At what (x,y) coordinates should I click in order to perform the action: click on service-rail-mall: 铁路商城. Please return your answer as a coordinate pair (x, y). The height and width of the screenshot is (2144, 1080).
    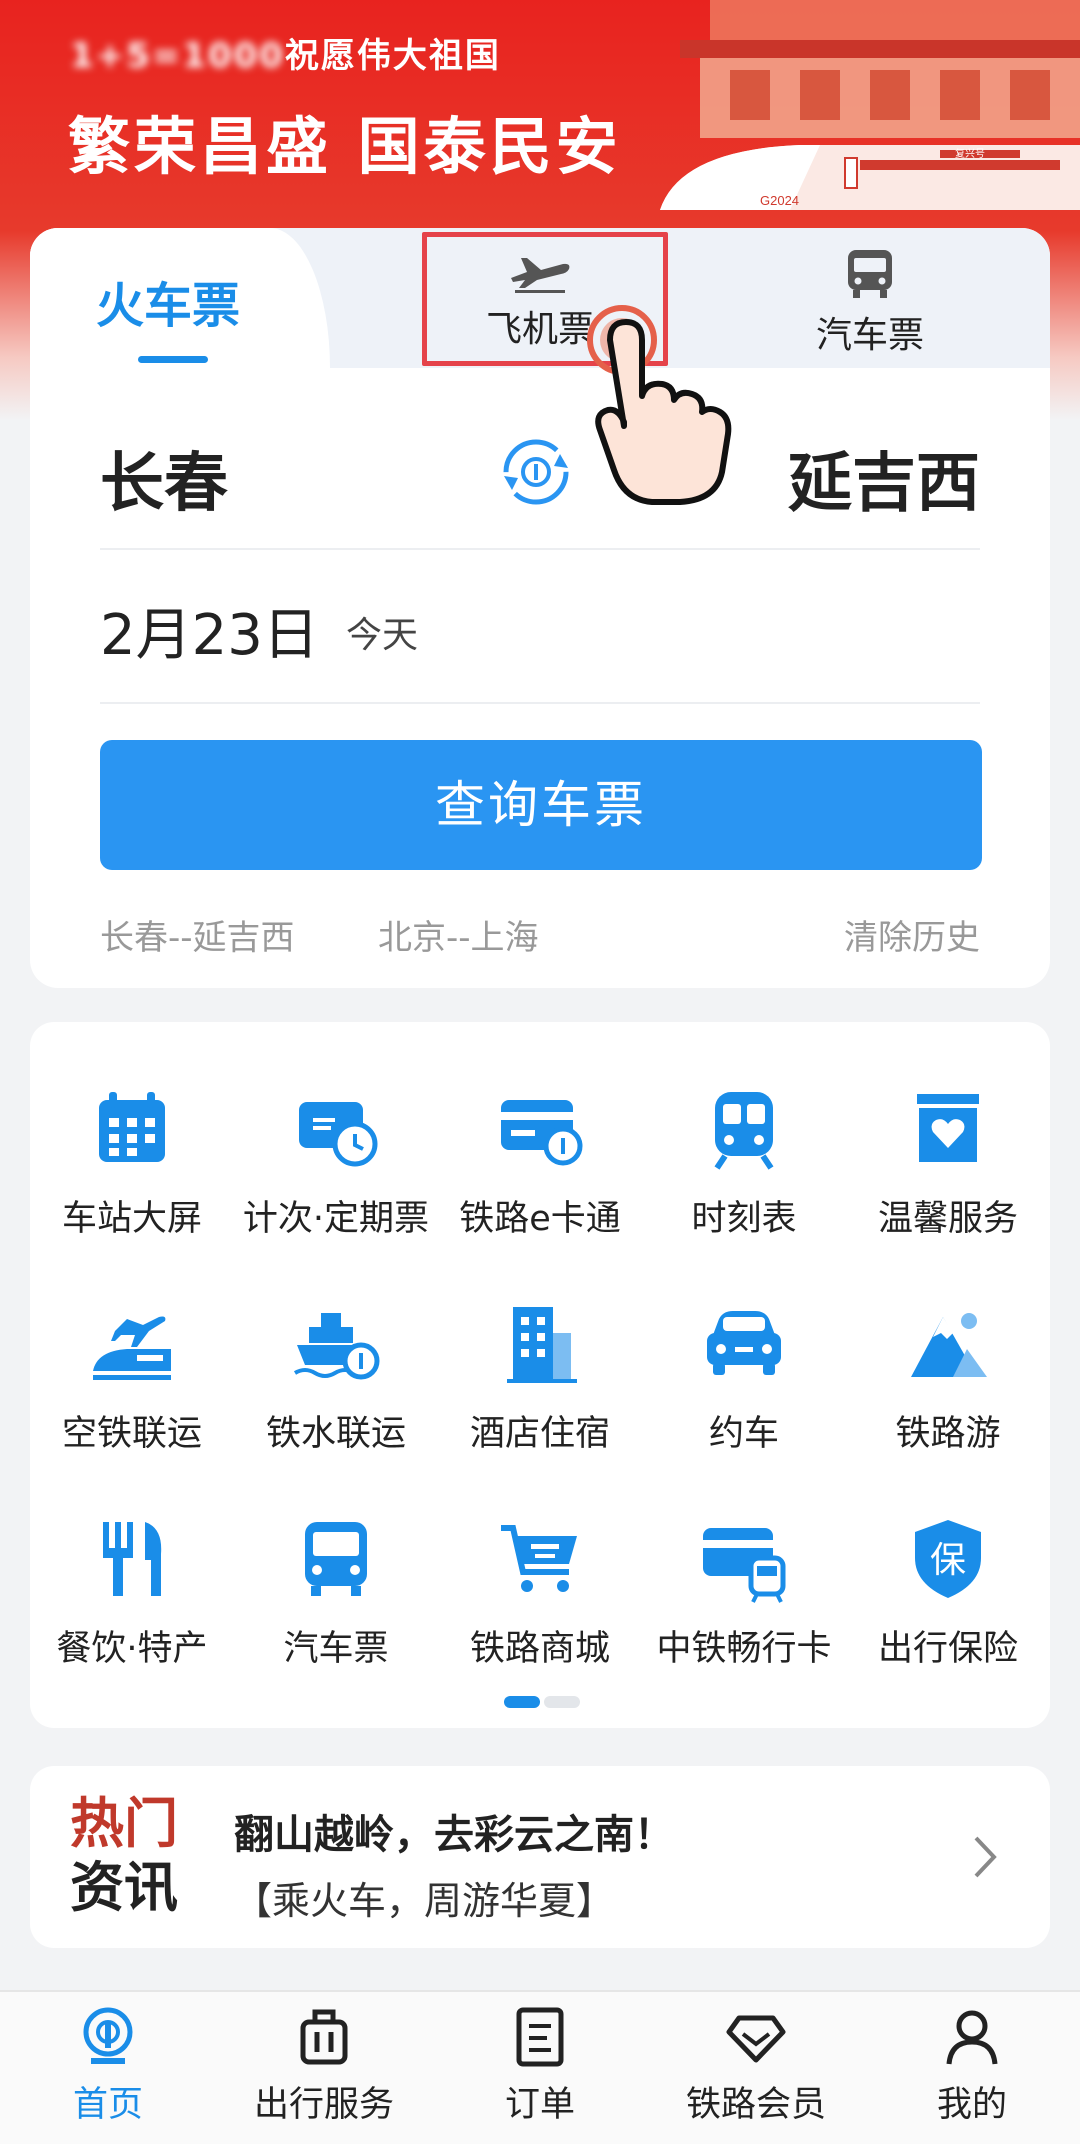
    Looking at the image, I should click on (540, 1587).